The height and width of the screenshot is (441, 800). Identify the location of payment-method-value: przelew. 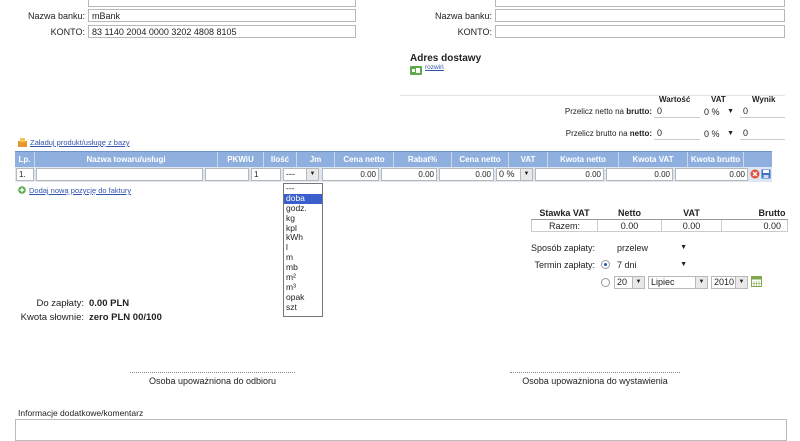
(633, 248).